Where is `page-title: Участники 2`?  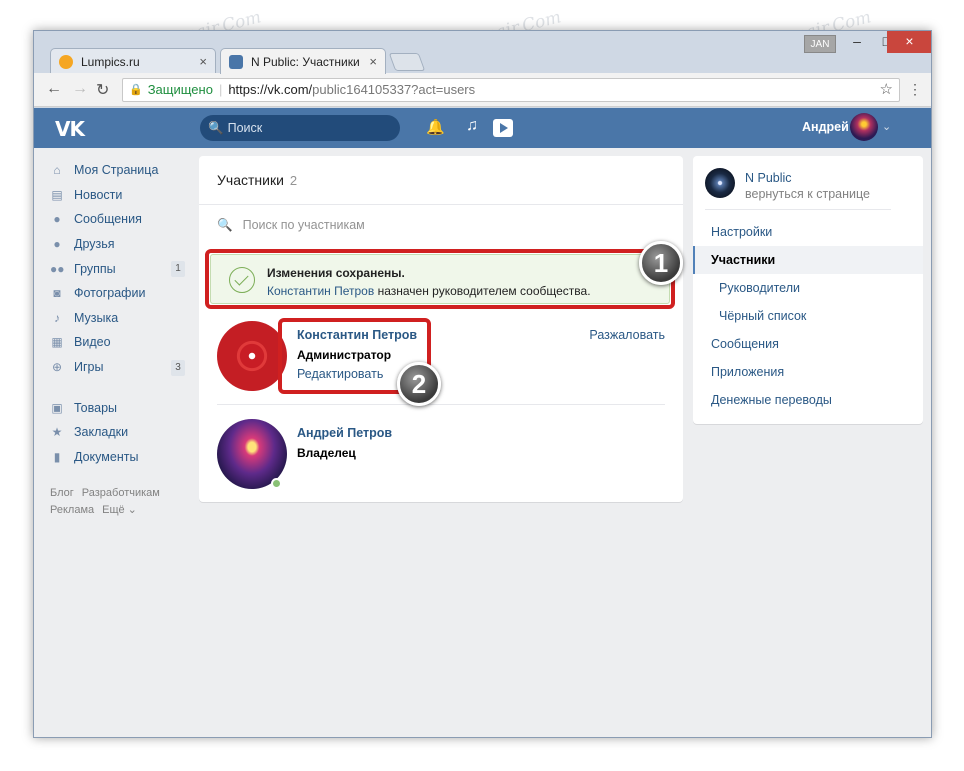 page-title: Участники 2 is located at coordinates (257, 180).